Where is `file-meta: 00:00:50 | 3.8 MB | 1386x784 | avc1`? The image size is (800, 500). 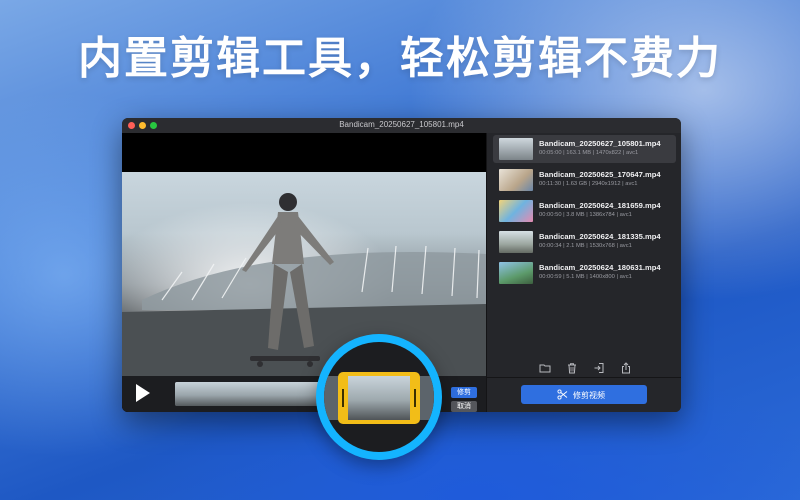 file-meta: 00:00:50 | 3.8 MB | 1386x784 | avc1 is located at coordinates (585, 215).